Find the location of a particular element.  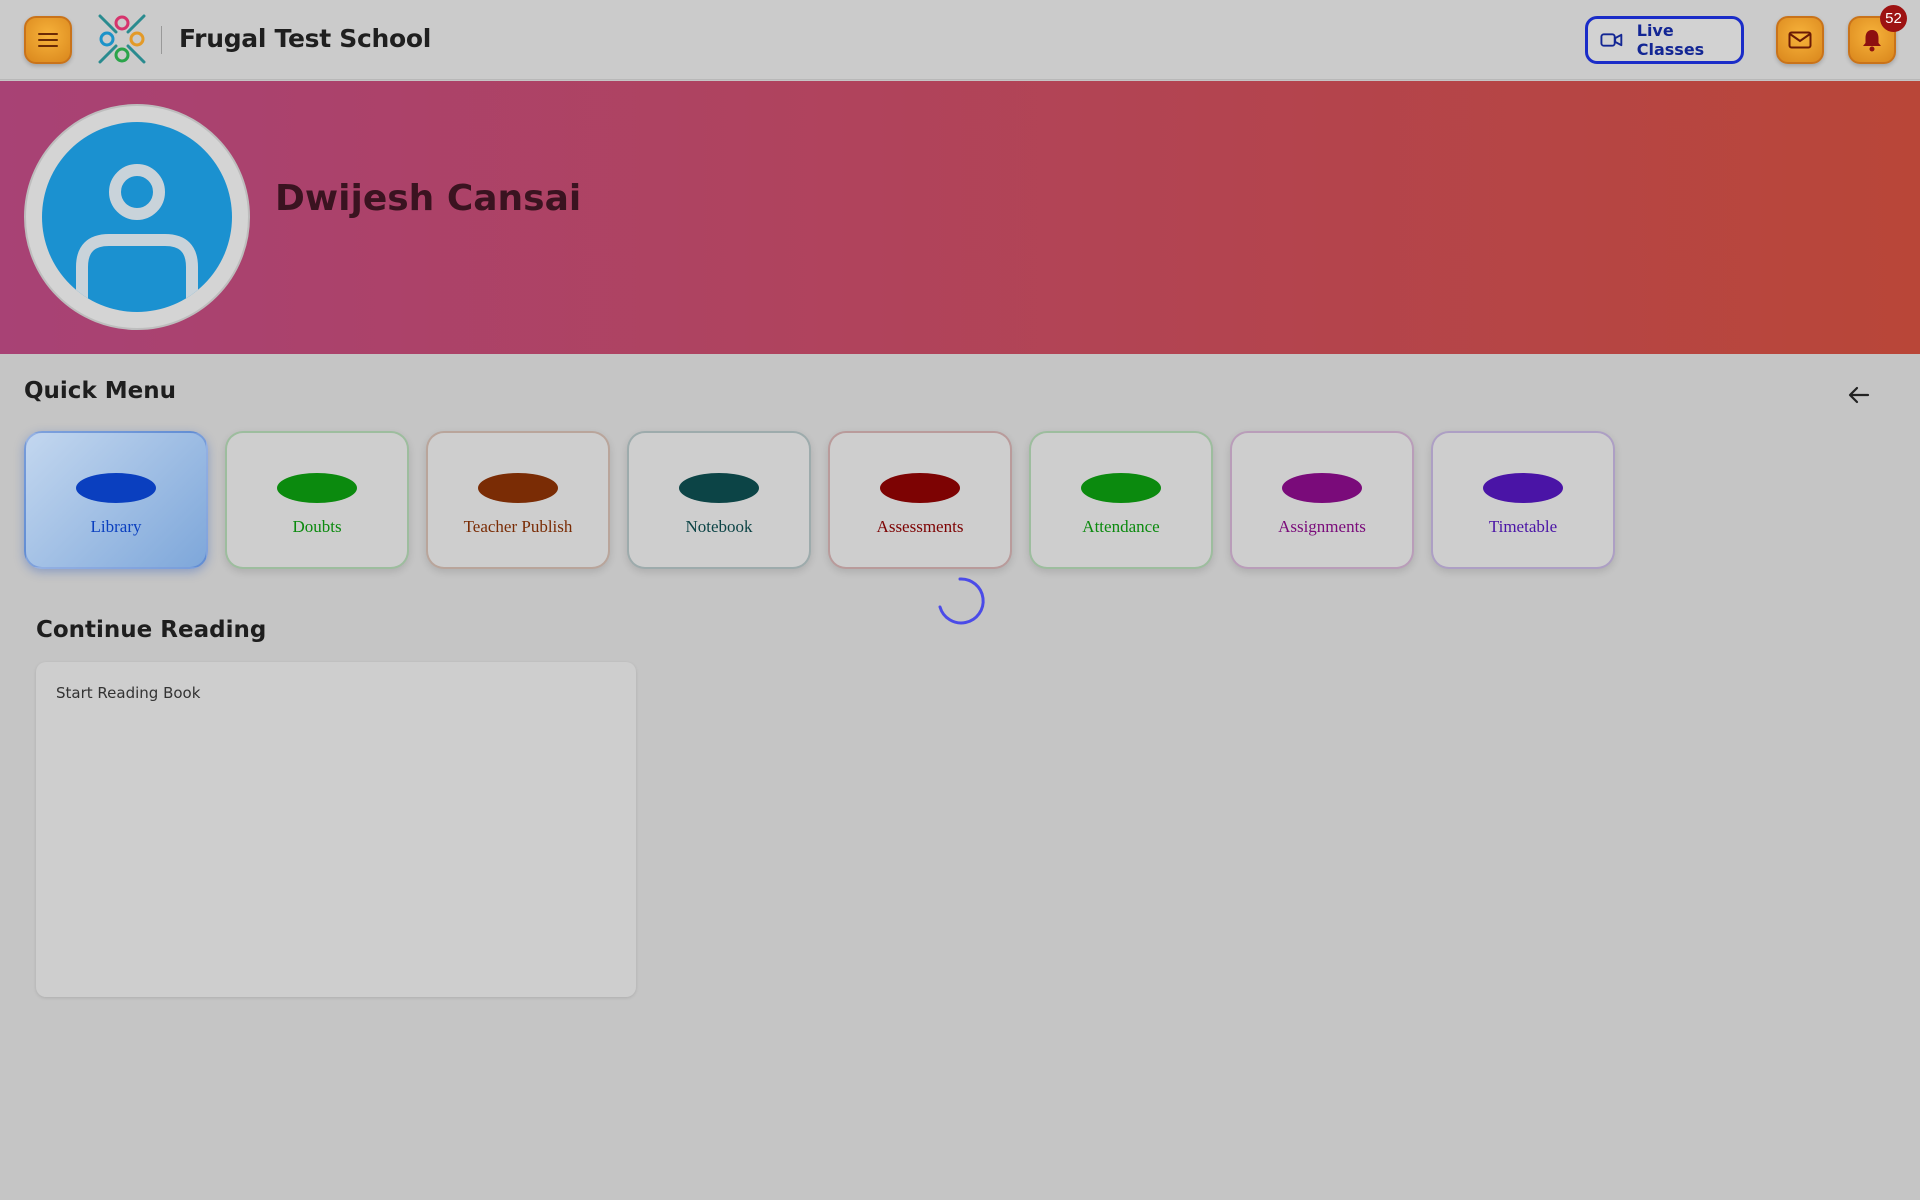

continue-reading-title: Continue Reading is located at coordinates (151, 630).